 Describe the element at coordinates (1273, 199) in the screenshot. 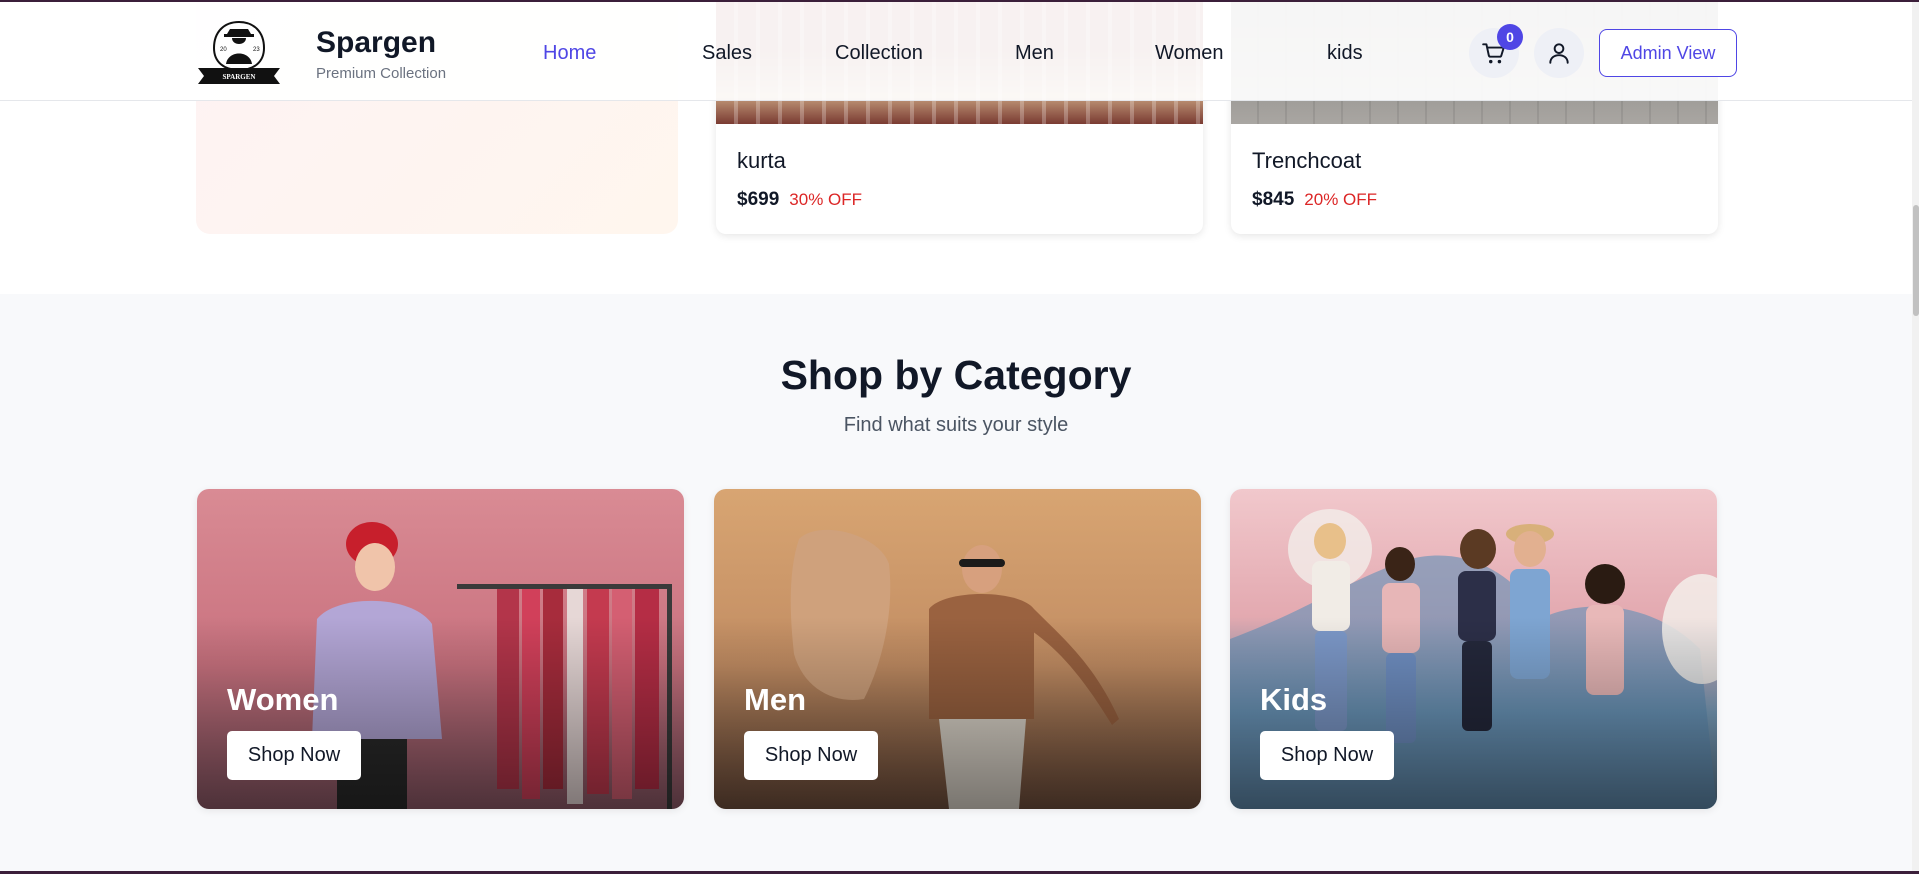

I see `product-price: $845` at that location.